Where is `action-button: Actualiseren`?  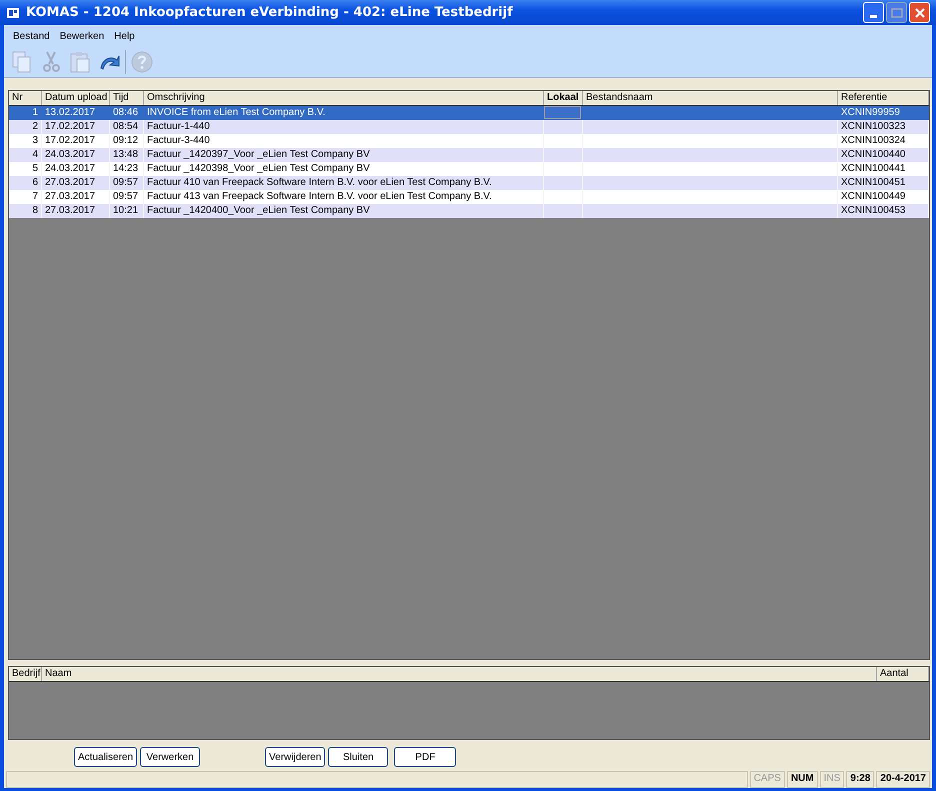
action-button: Actualiseren is located at coordinates (106, 757).